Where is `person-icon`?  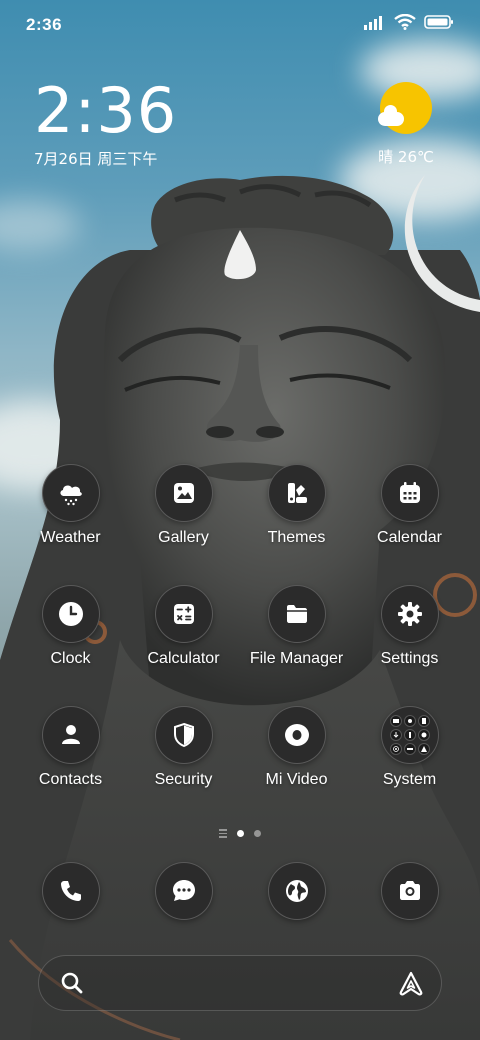 person-icon is located at coordinates (70, 734).